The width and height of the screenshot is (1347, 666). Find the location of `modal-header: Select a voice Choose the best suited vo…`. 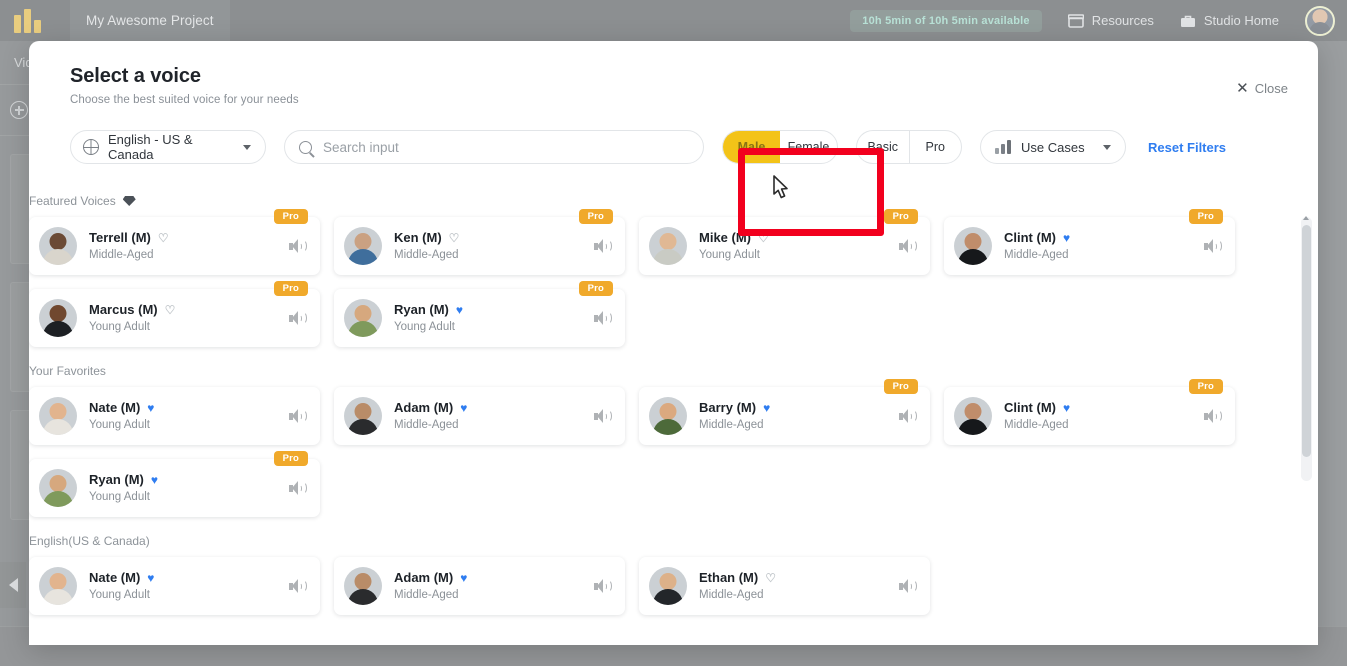

modal-header: Select a voice Choose the best suited vo… is located at coordinates (673, 79).